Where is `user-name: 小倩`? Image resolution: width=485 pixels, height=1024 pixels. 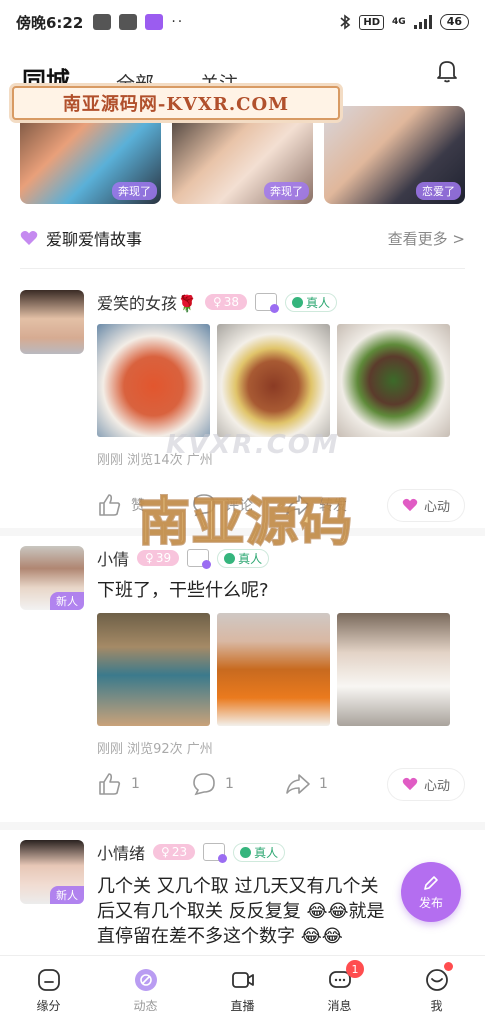 user-name: 小倩 is located at coordinates (113, 558).